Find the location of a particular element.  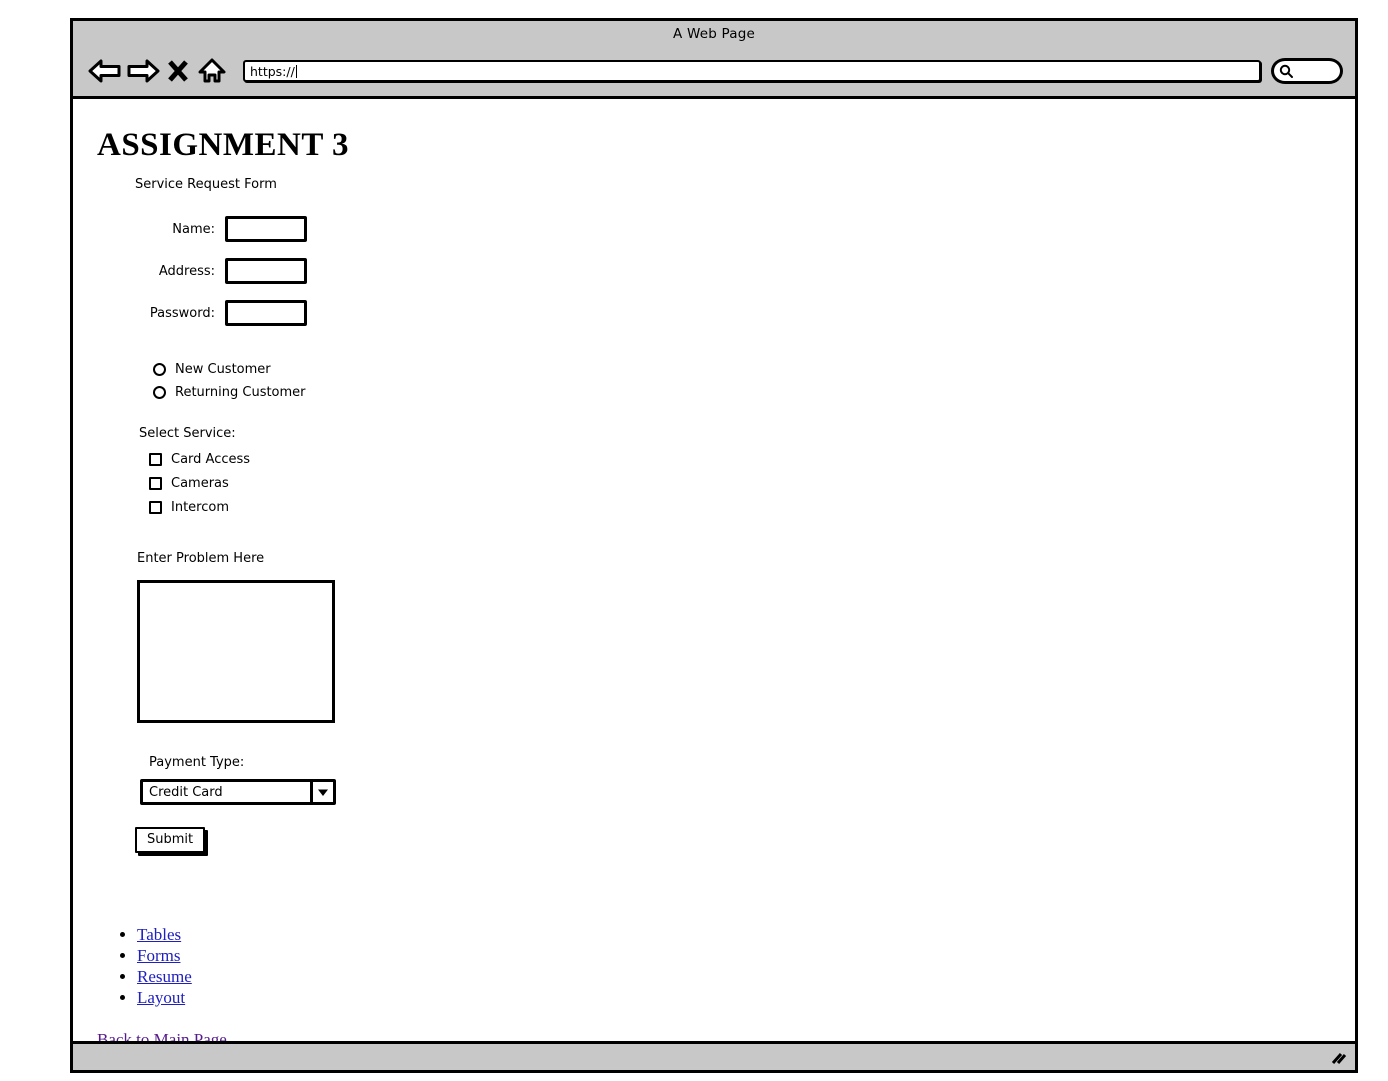

browser-toolbar: https:// is located at coordinates (714, 71).